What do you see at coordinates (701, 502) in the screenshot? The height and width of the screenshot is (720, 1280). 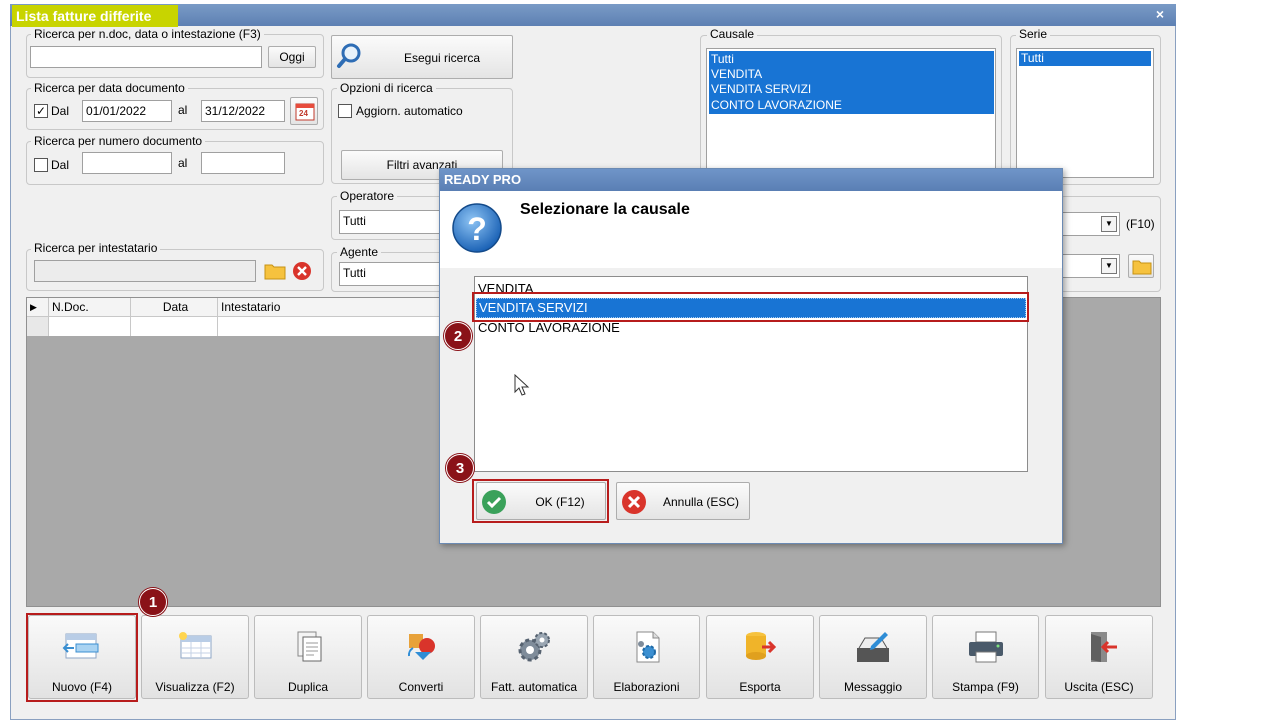 I see `cancel-label: Annulla (ESC)` at bounding box center [701, 502].